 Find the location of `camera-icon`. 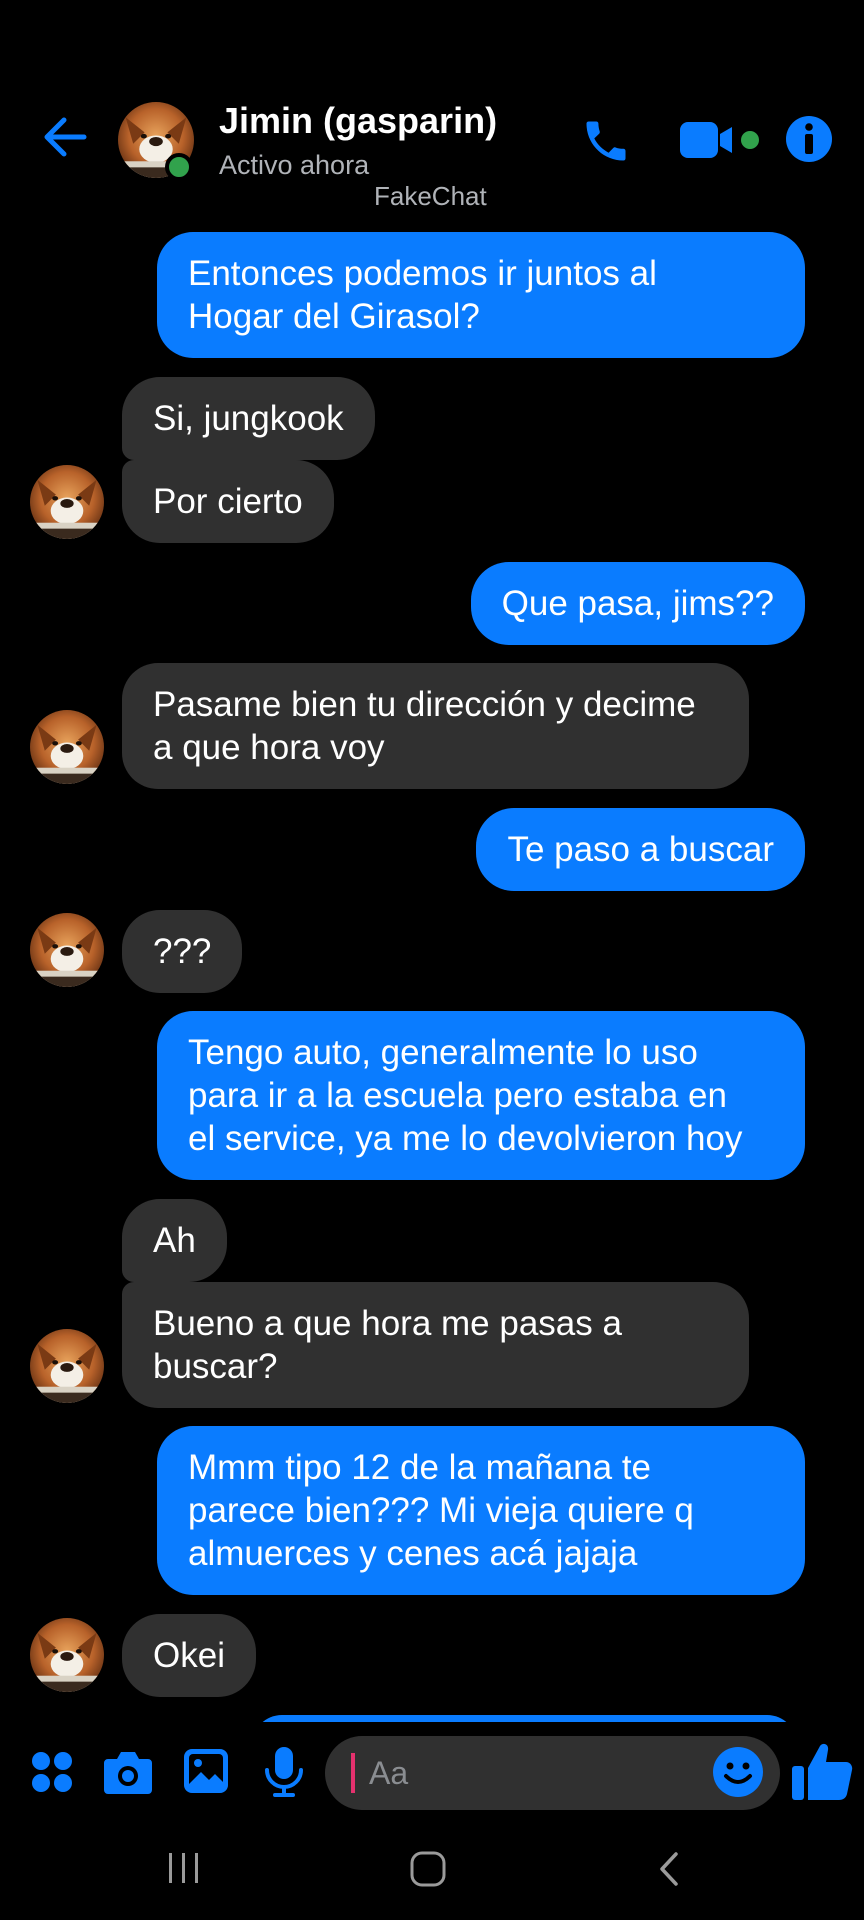

camera-icon is located at coordinates (128, 1772).